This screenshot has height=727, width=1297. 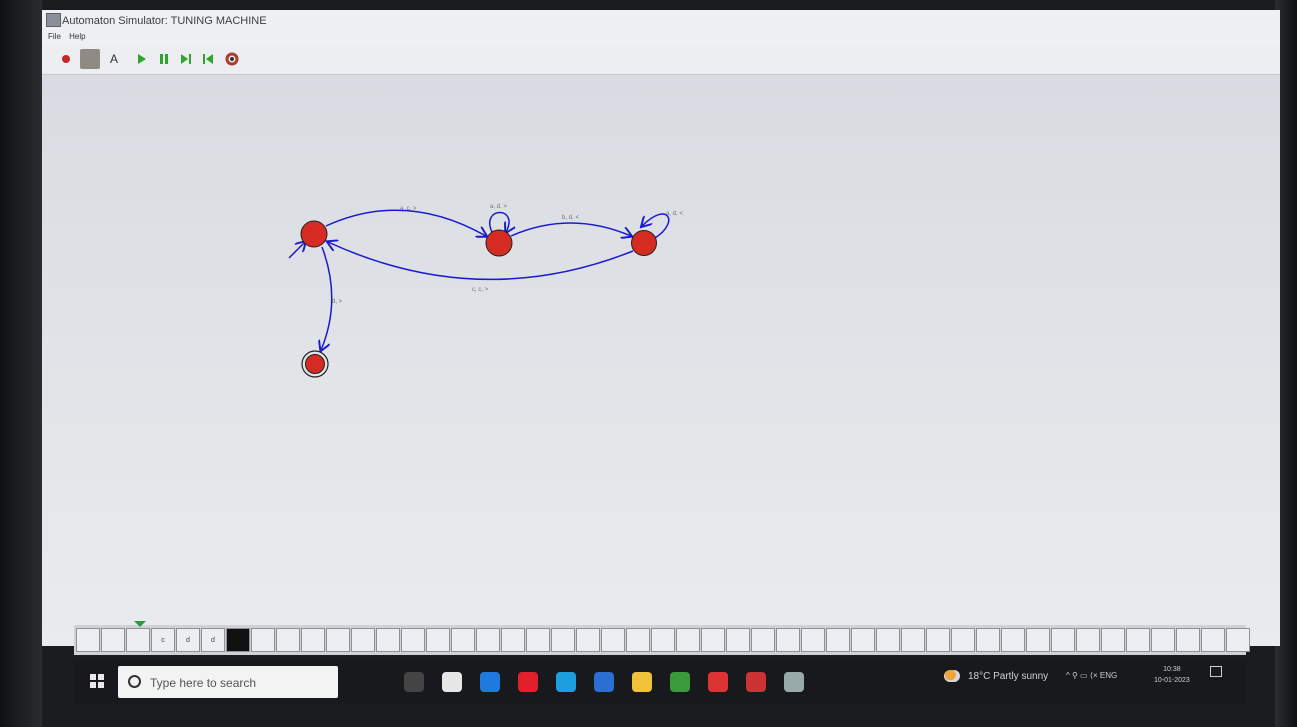 I want to click on tape-cells: c d d, so click(x=663, y=640).